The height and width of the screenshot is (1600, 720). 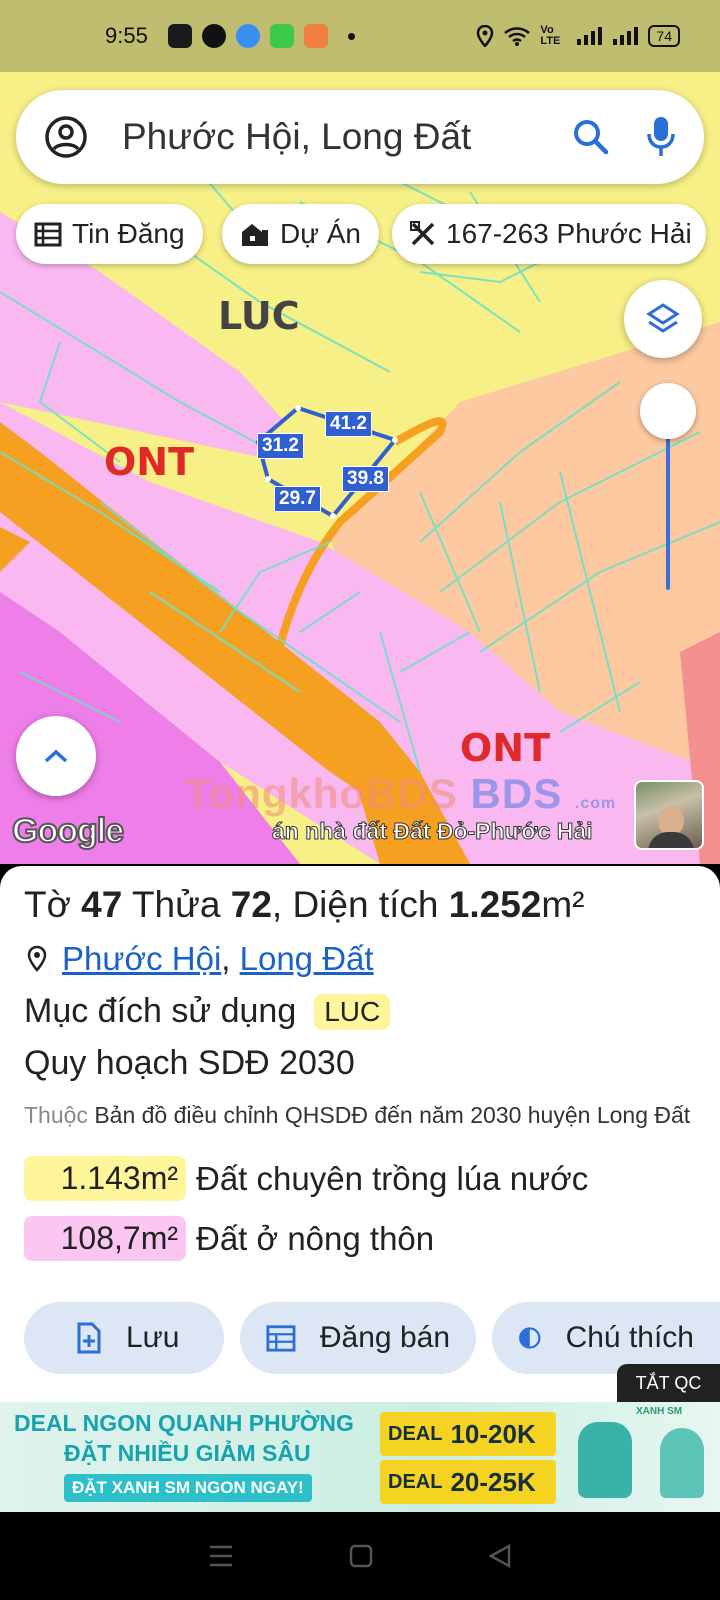 What do you see at coordinates (315, 36) in the screenshot?
I see `game-icon` at bounding box center [315, 36].